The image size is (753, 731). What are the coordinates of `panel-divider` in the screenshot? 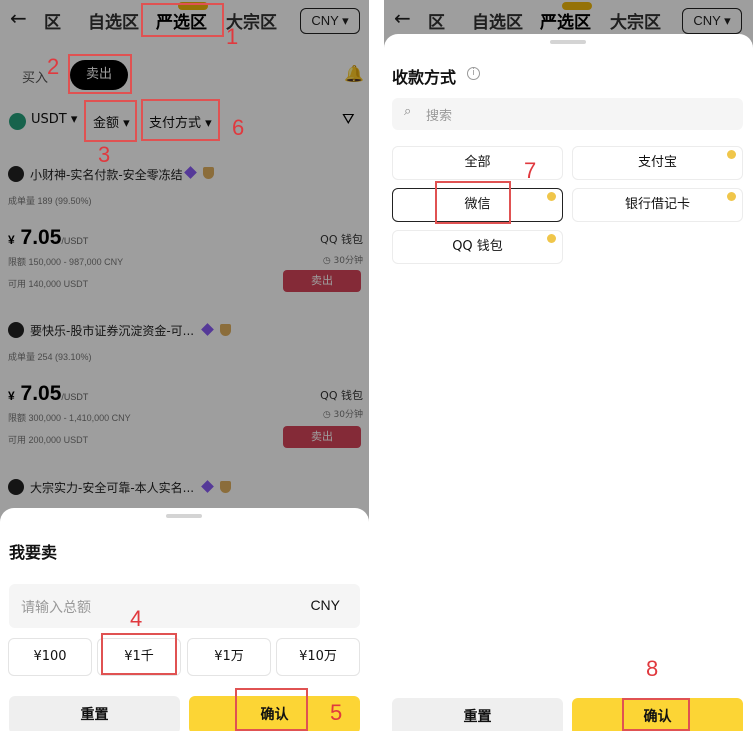 It's located at (376, 365).